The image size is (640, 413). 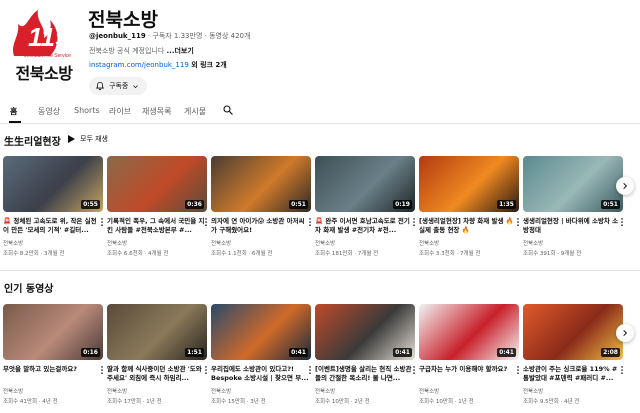 I want to click on video-title: 생생리얼현장 | 바다위에 소방차 소방정대, so click(x=572, y=226).